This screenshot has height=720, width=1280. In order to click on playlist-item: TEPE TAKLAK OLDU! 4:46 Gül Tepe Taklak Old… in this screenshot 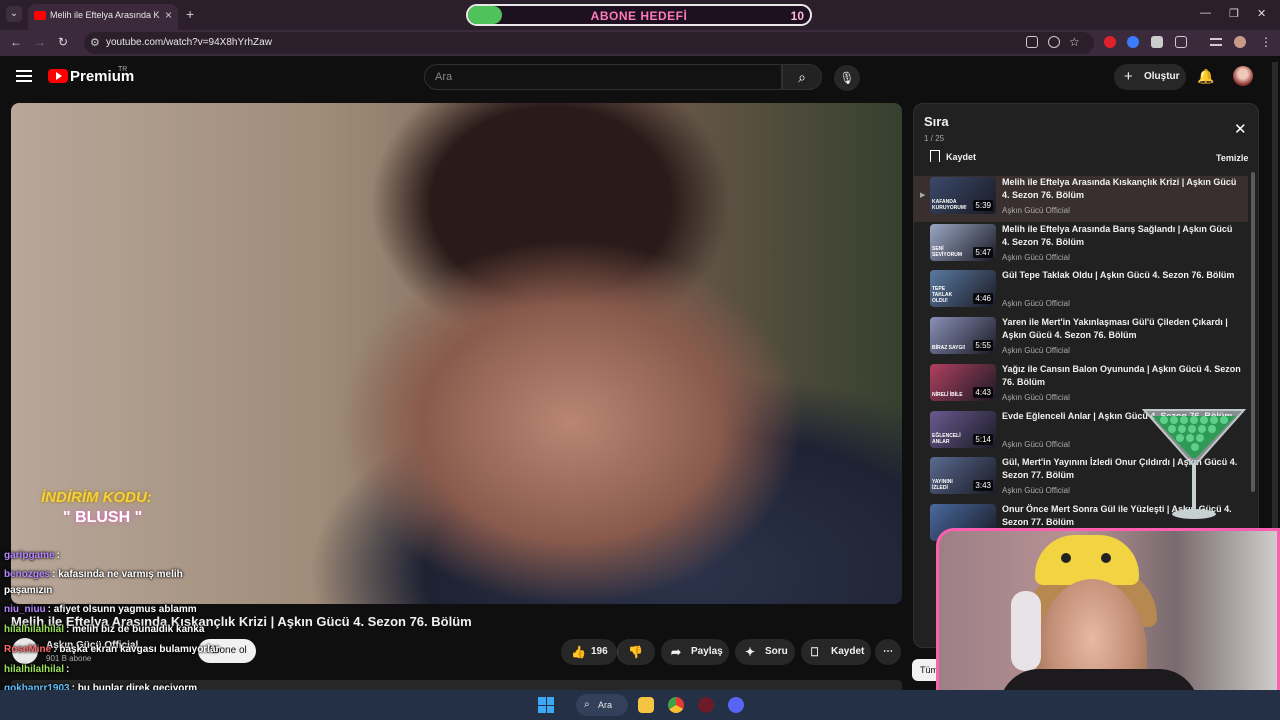, I will do `click(1081, 292)`.